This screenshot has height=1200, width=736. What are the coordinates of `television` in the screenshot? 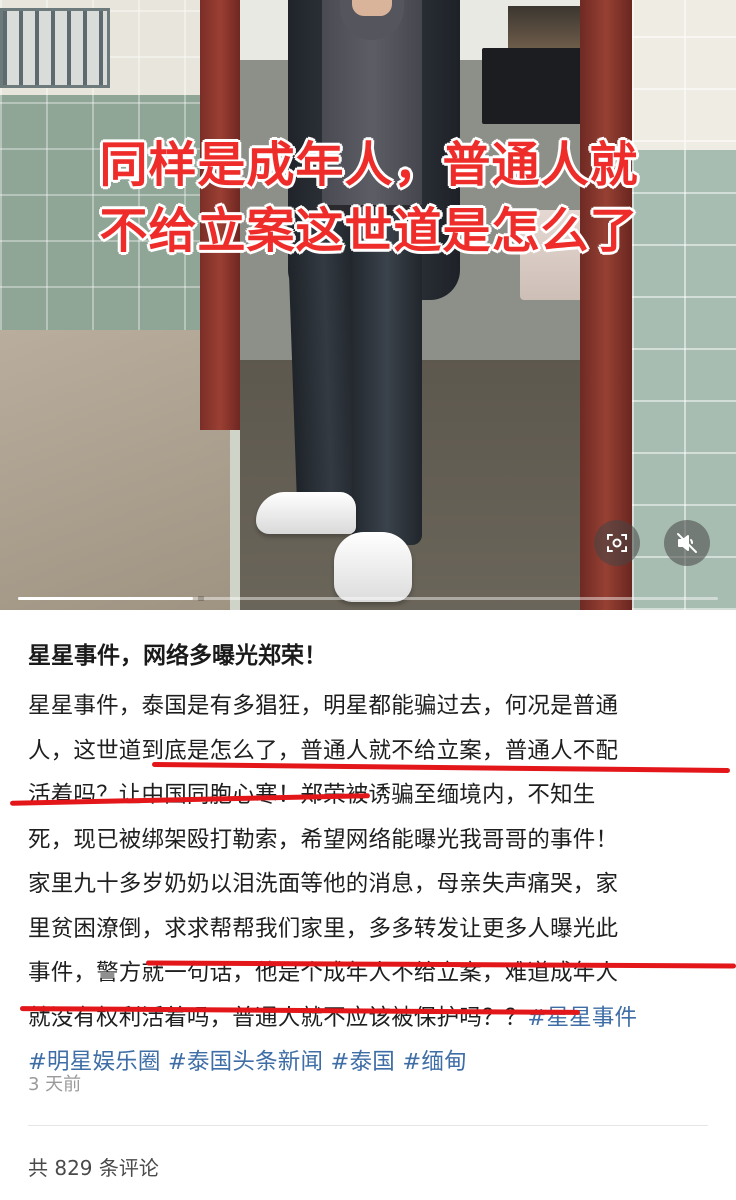 It's located at (538, 86).